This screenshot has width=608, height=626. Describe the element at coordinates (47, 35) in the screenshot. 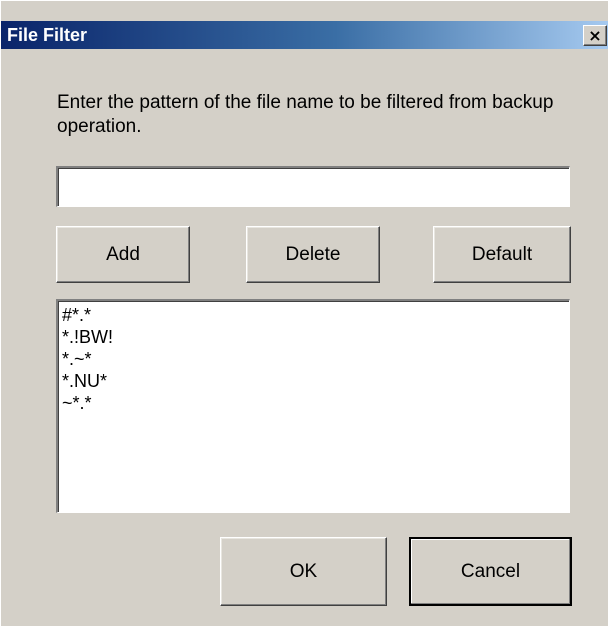

I see `window-title: File Filter` at that location.